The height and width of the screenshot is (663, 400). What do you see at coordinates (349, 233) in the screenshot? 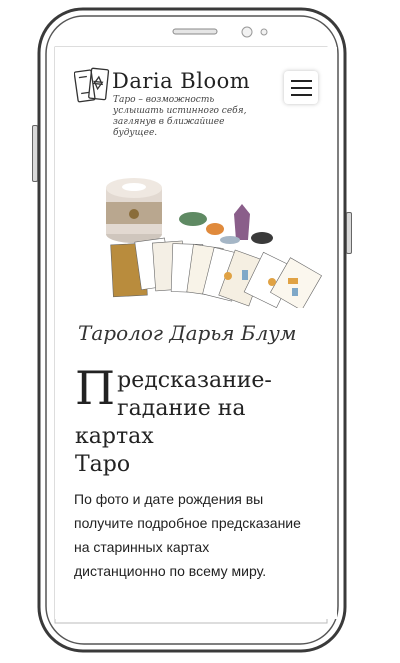
I see `side-button` at bounding box center [349, 233].